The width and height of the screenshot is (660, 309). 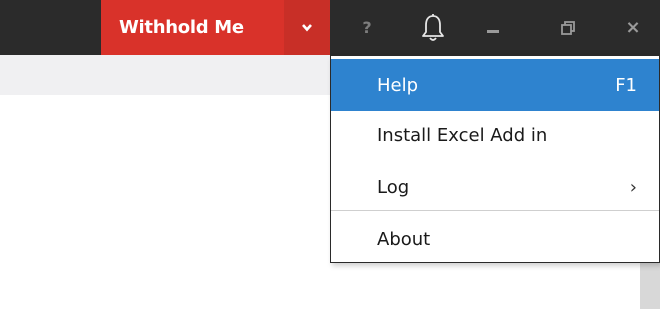 What do you see at coordinates (404, 239) in the screenshot?
I see `menu-item-label: About` at bounding box center [404, 239].